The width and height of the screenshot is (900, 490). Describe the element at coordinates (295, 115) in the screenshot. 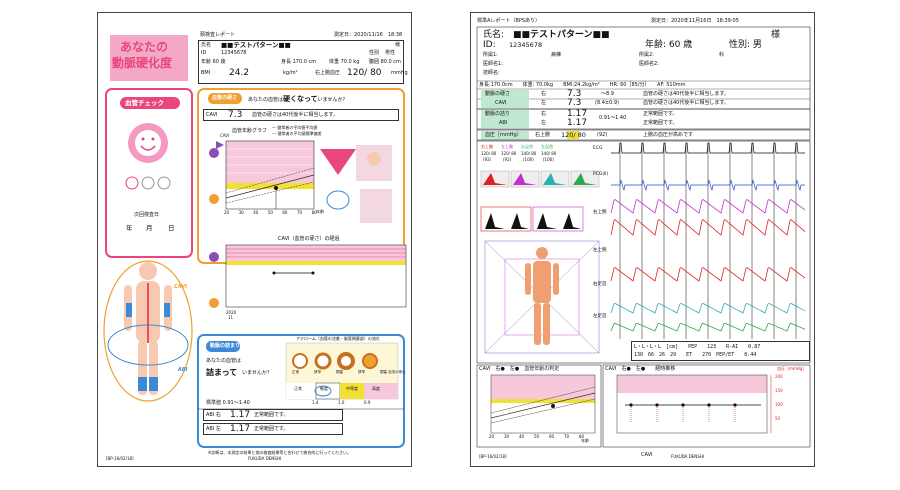

I see `cavi-comment: 血管の硬さは40代後半に相当します。` at that location.